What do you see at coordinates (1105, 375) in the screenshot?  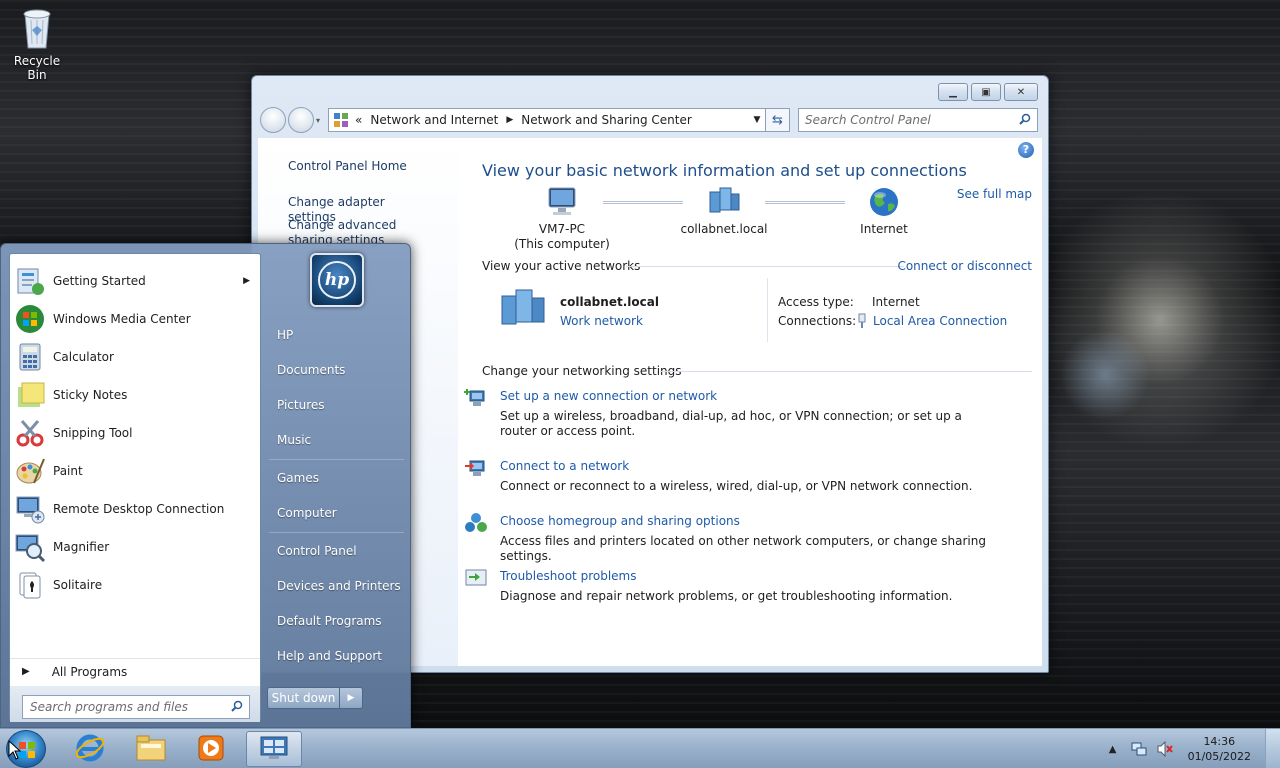 I see `wallpaper-glow-small` at bounding box center [1105, 375].